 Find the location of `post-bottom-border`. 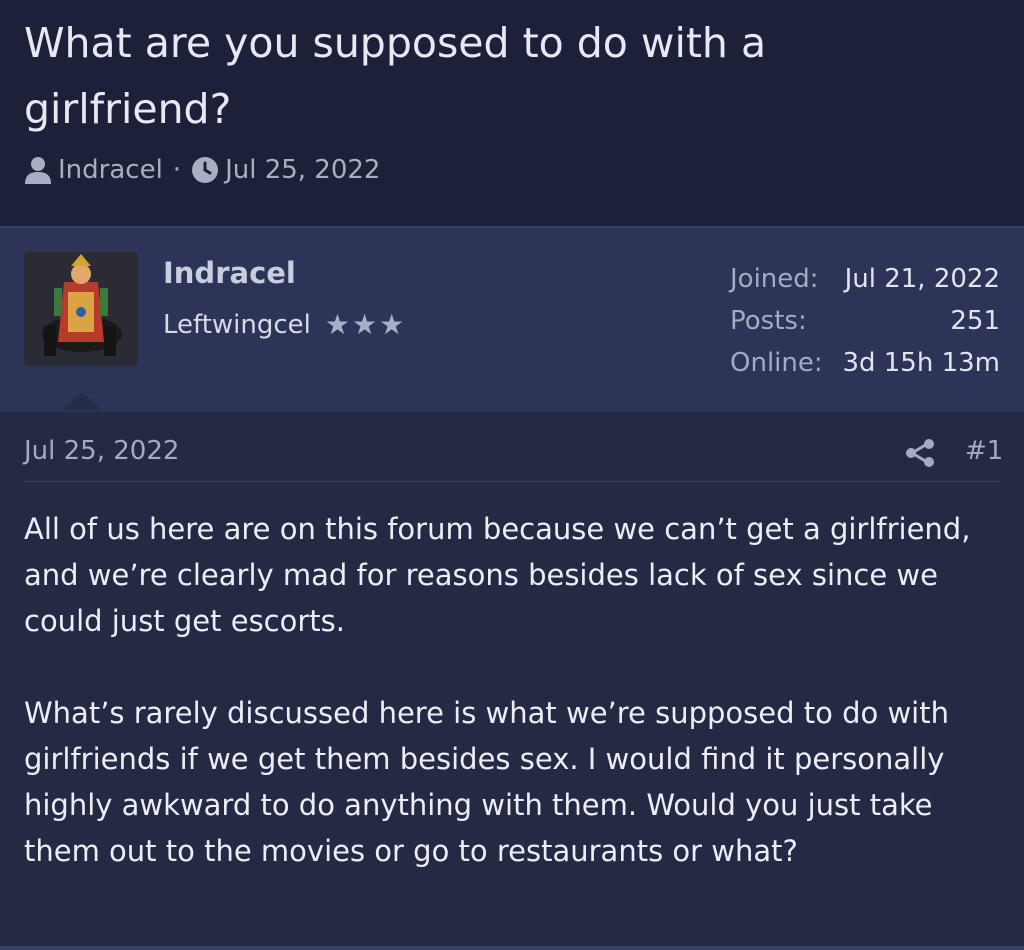

post-bottom-border is located at coordinates (512, 948).